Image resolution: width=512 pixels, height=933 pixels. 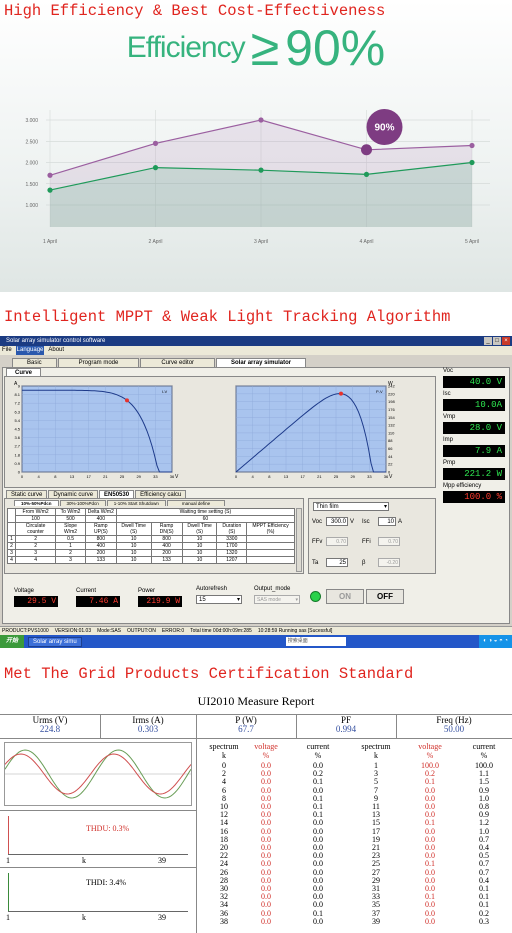 What do you see at coordinates (17, 420) in the screenshot?
I see `y-tick-label: 5.4` at bounding box center [17, 420].